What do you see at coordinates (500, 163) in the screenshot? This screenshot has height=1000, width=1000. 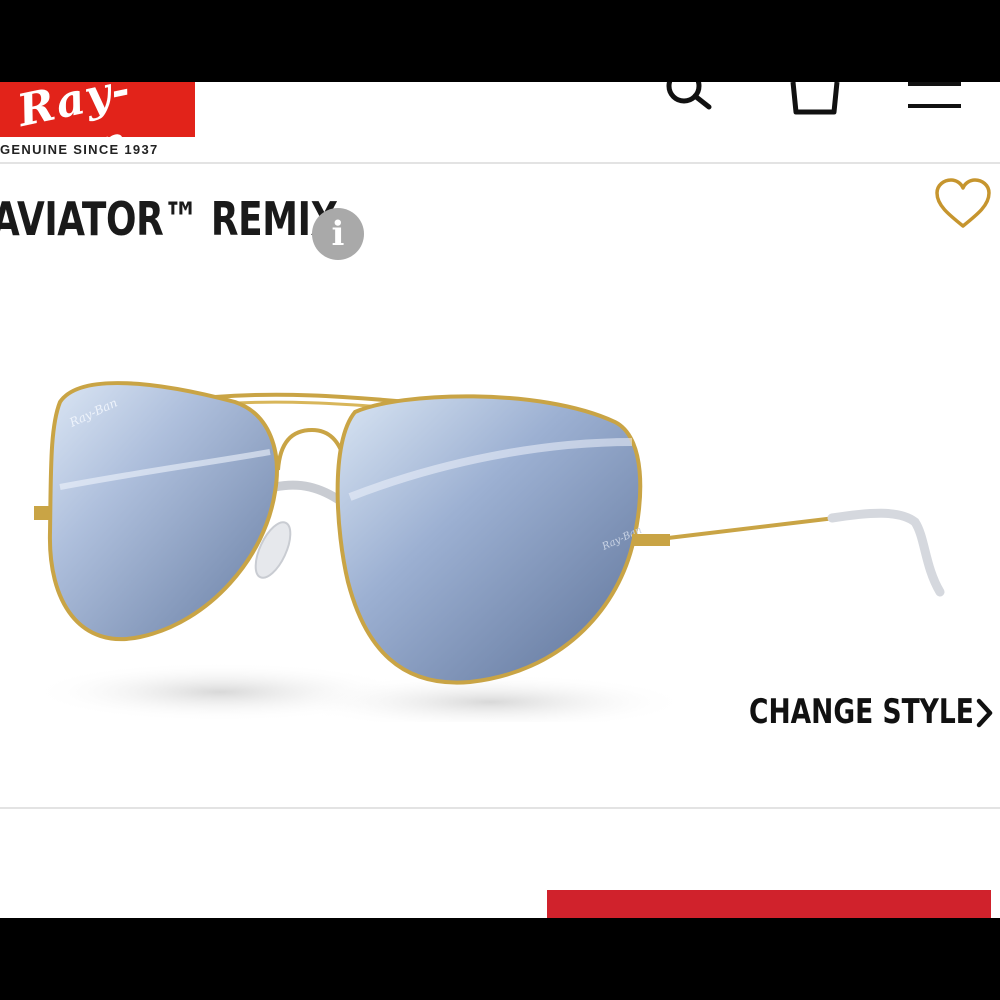 I see `header-divider` at bounding box center [500, 163].